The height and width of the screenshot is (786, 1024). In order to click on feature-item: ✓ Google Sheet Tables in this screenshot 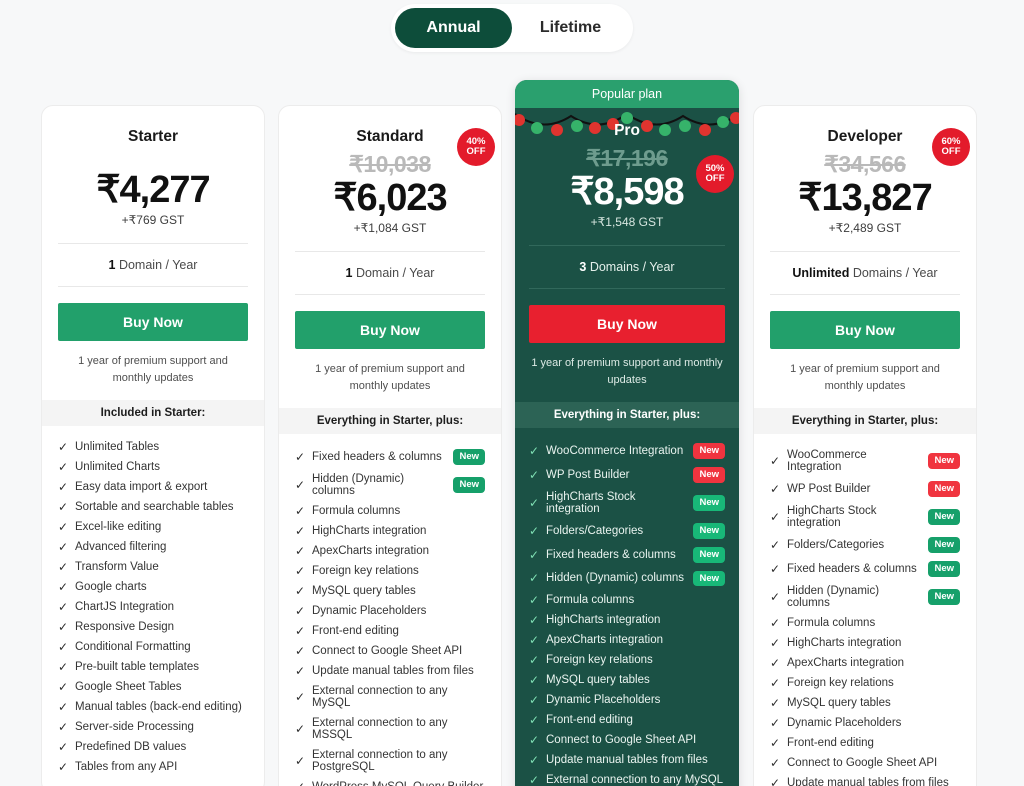, I will do `click(153, 687)`.